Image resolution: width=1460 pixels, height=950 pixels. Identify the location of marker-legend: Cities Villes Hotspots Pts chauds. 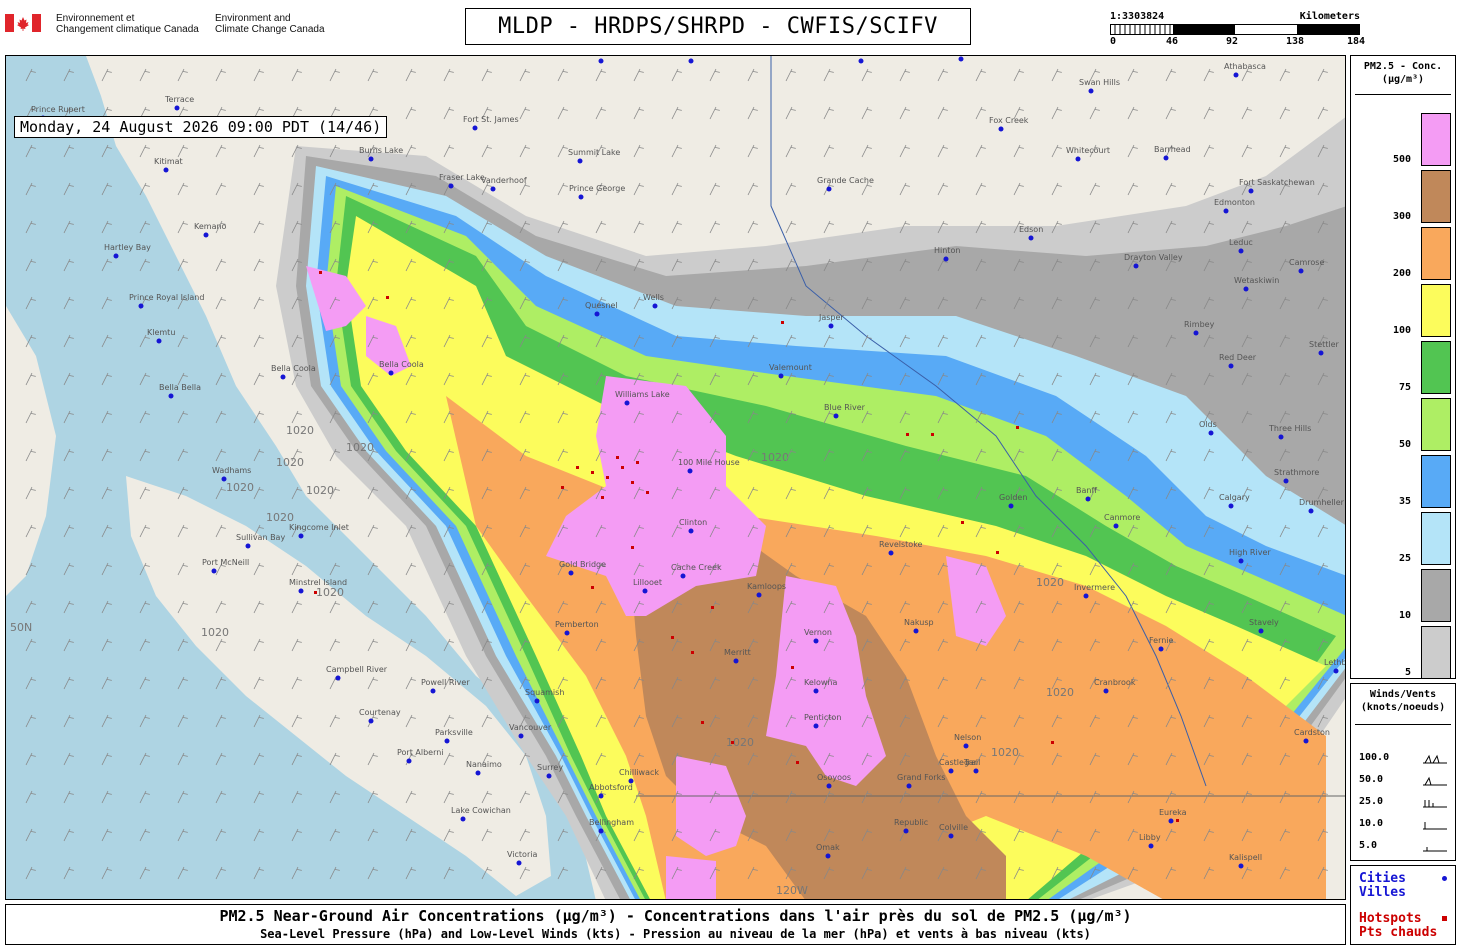
(1403, 905).